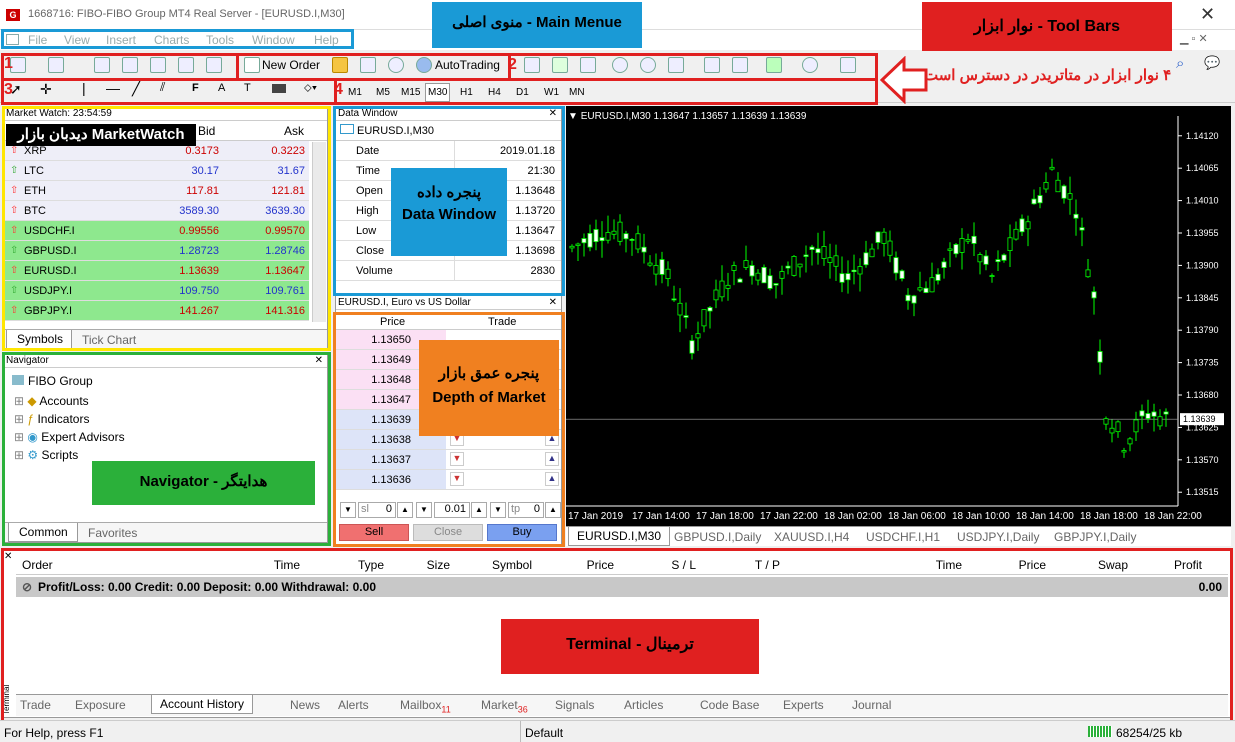 This screenshot has width=1235, height=742. I want to click on data-window-highlight, so click(449, 201).